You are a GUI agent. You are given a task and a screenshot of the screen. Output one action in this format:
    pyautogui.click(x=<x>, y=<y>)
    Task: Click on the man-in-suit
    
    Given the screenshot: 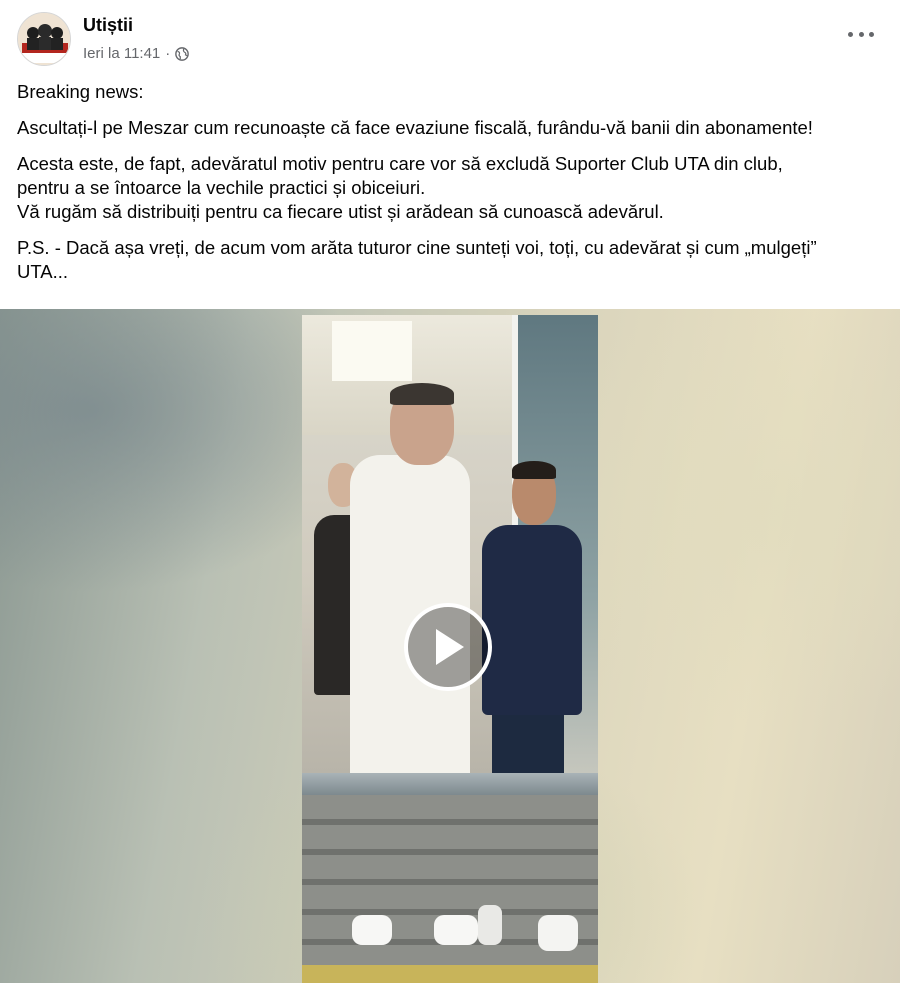 What is the action you would take?
    pyautogui.click(x=532, y=620)
    